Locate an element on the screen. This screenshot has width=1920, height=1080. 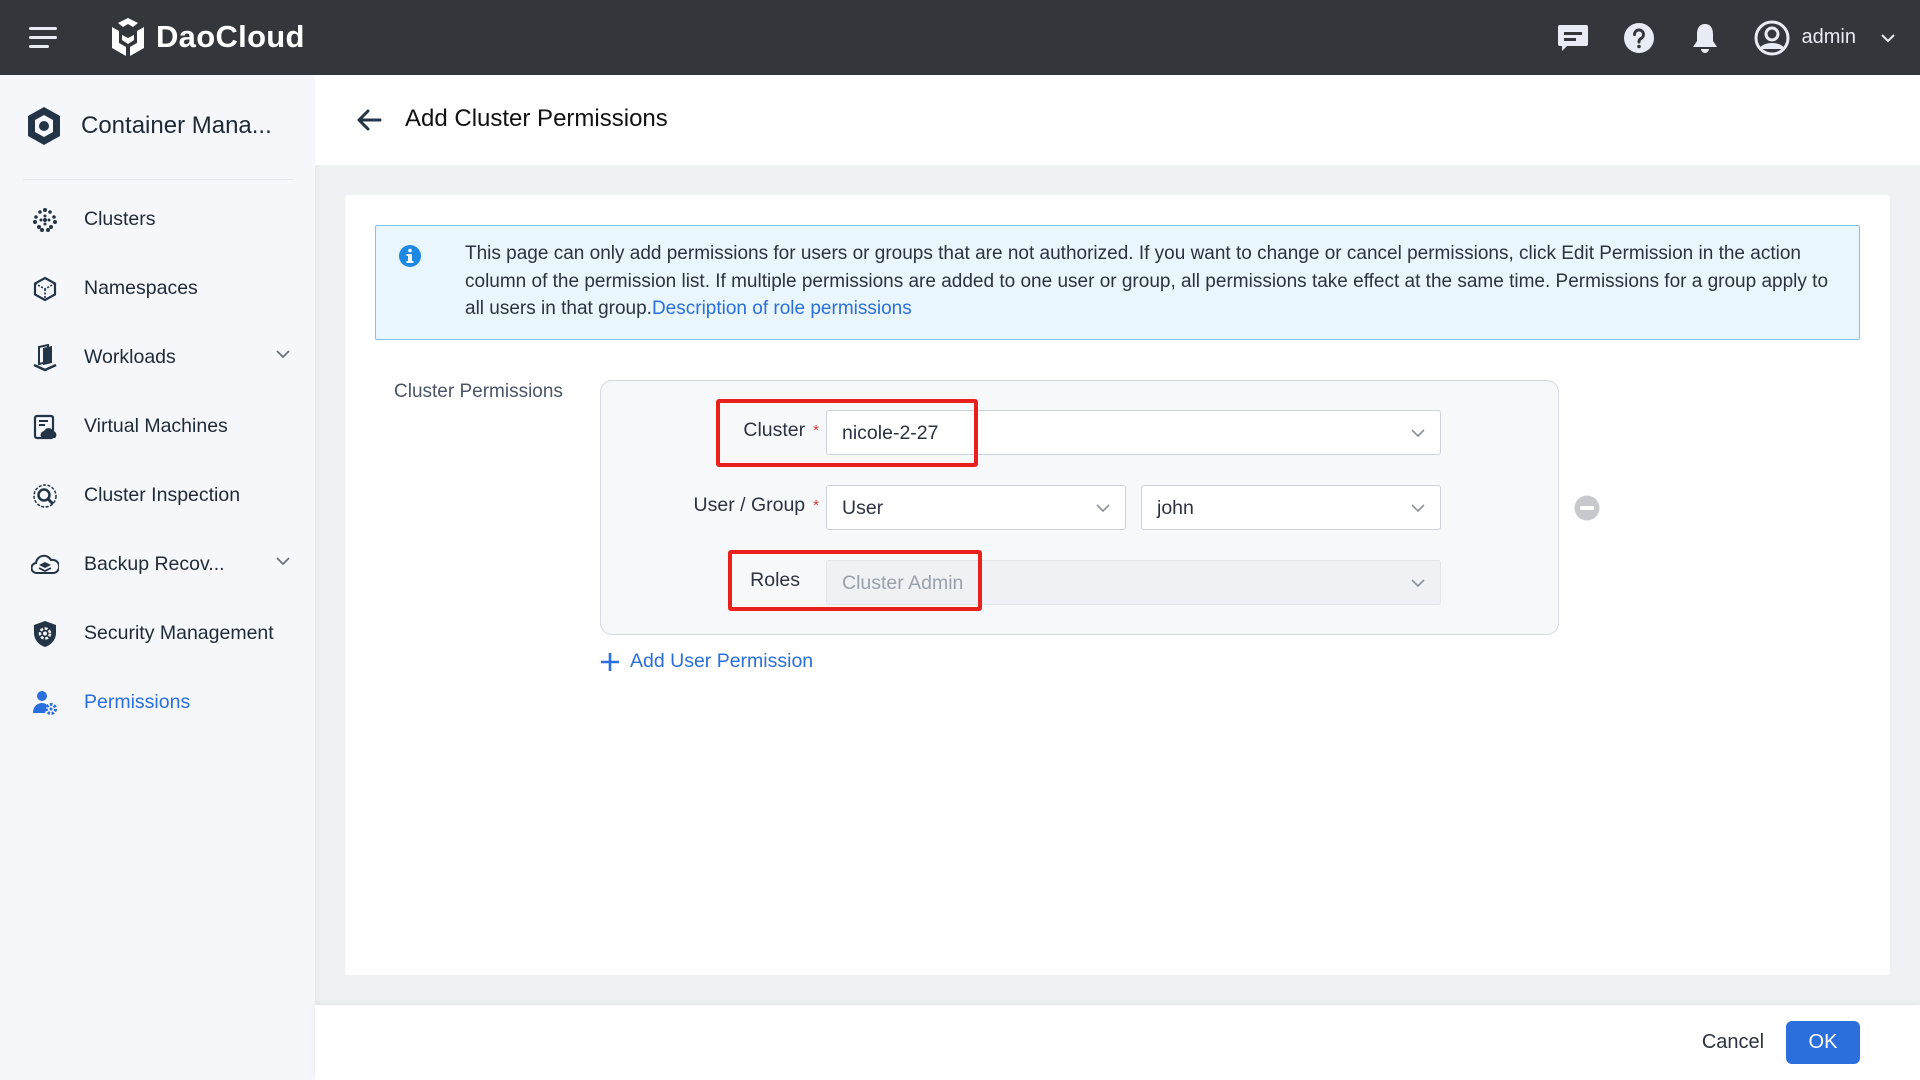
roles-label: Roles is located at coordinates (775, 580).